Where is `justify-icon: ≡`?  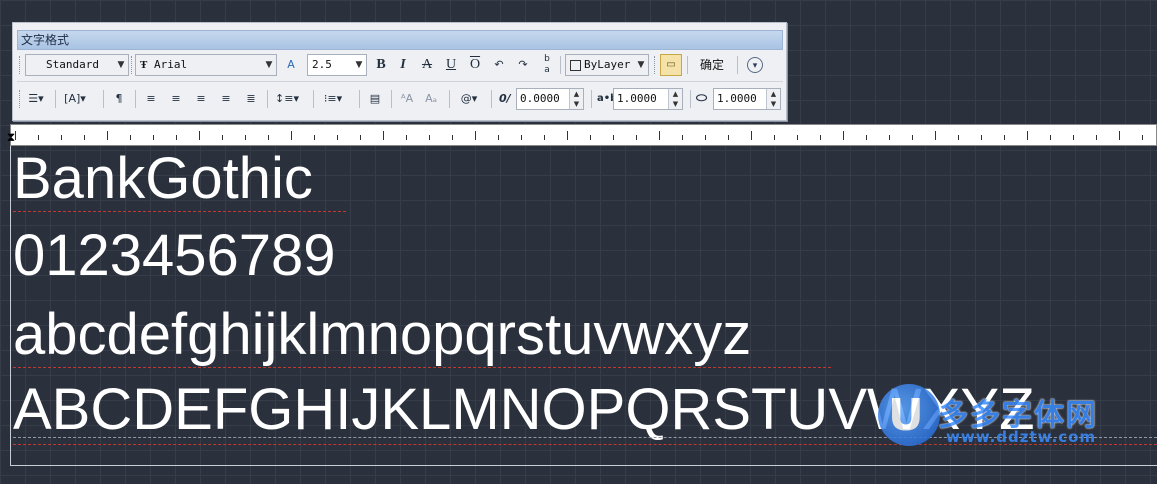
justify-icon: ≡ is located at coordinates (226, 99).